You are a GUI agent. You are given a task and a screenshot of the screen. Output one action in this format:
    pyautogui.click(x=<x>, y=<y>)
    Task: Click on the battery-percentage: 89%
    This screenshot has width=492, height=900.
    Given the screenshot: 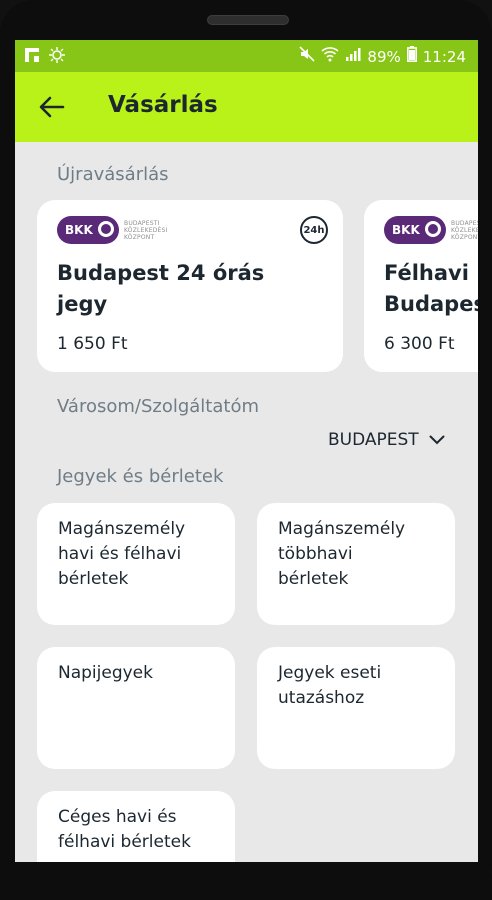 What is the action you would take?
    pyautogui.click(x=384, y=56)
    